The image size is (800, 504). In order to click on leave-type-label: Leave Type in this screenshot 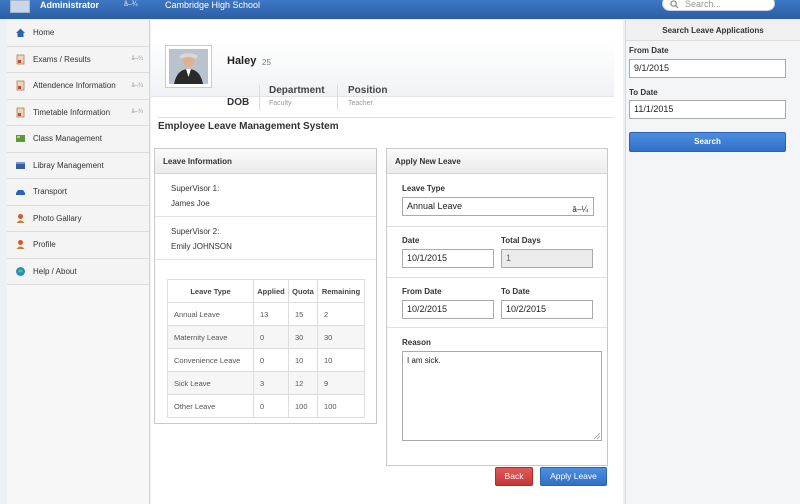, I will do `click(423, 188)`.